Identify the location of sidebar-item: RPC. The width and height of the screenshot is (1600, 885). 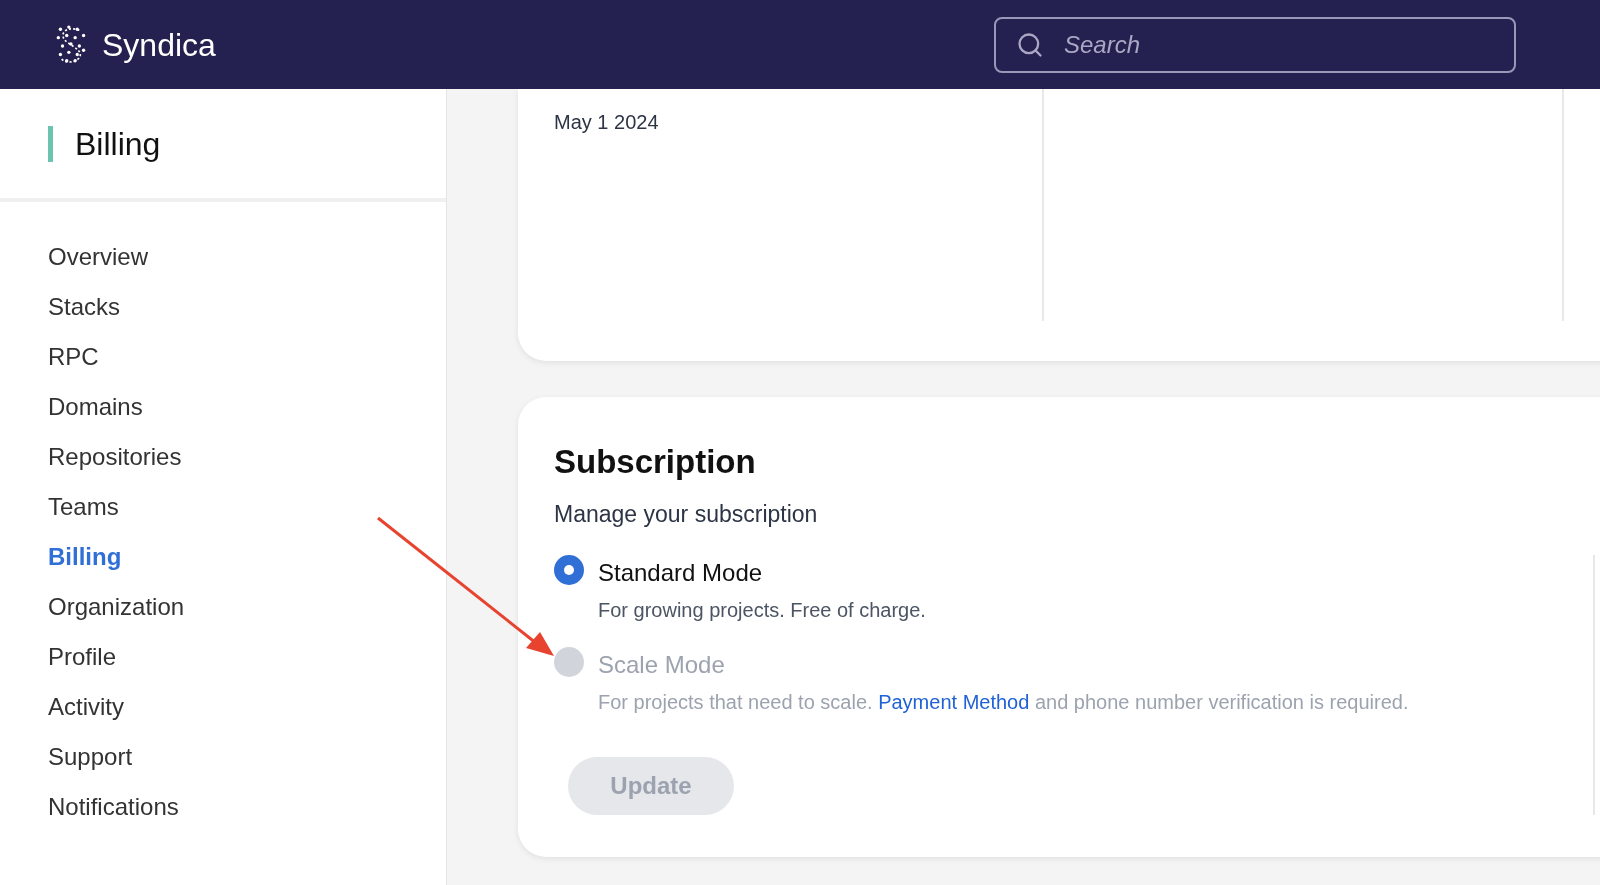
(73, 357).